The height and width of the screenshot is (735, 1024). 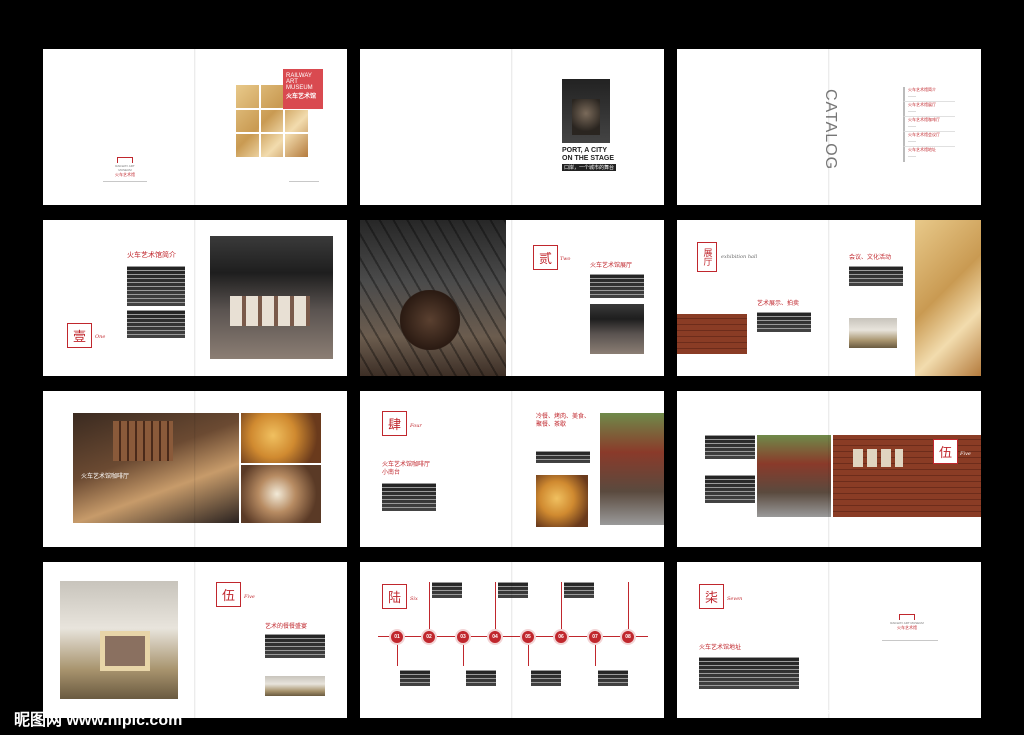 I want to click on street-photo, so click(x=632, y=469).